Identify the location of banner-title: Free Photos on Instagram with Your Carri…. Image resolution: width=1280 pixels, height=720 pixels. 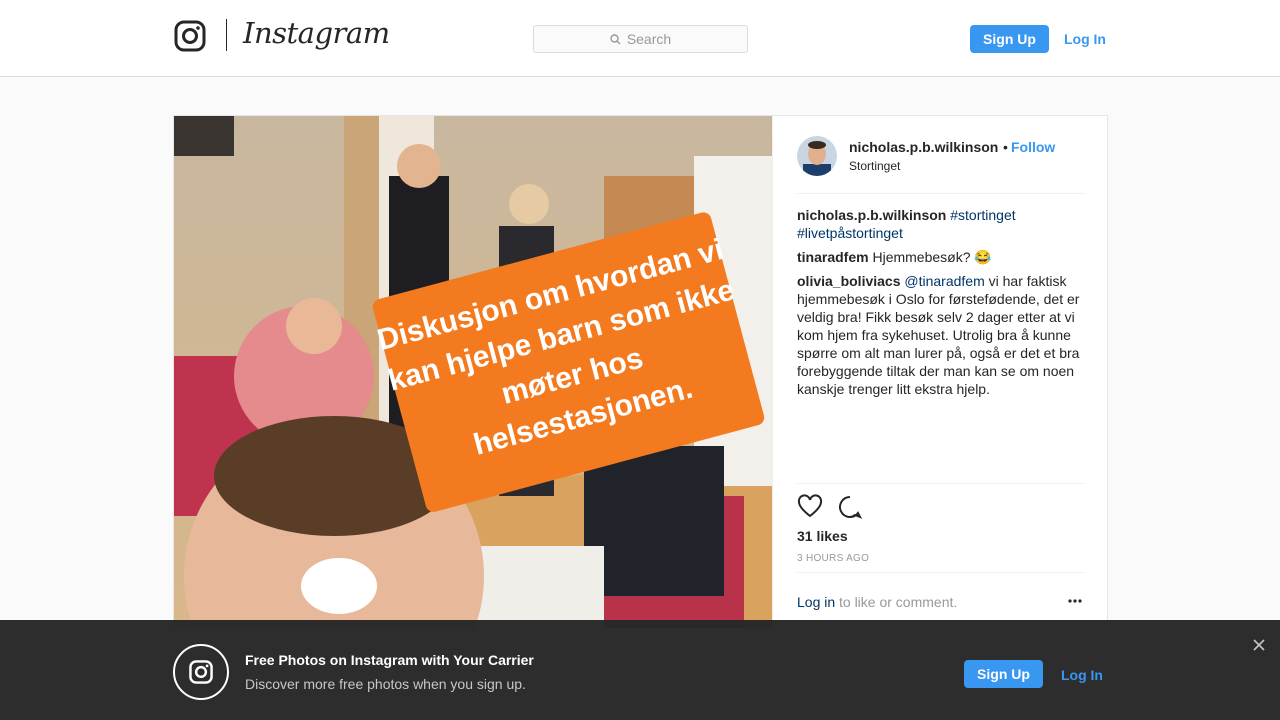
(389, 660).